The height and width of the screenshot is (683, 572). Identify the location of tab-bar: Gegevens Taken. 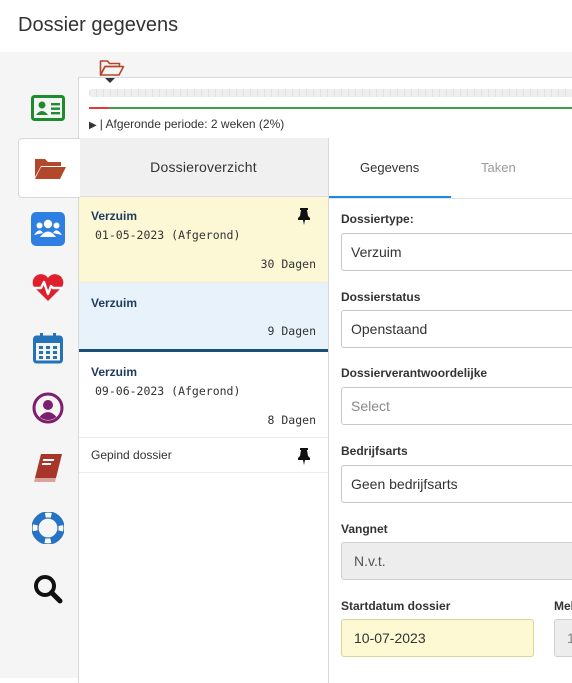
(450, 168).